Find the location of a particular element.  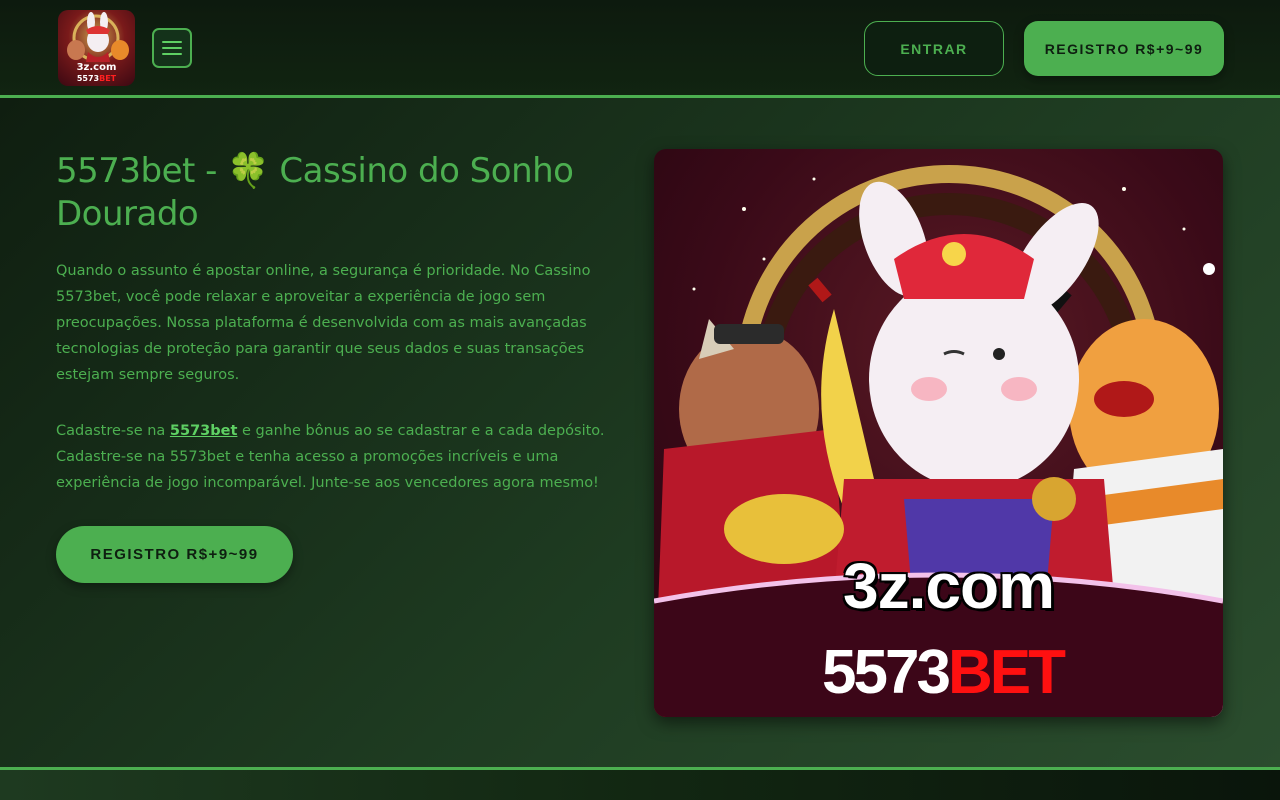

logo-brand-text: 5573BET is located at coordinates (96, 78).